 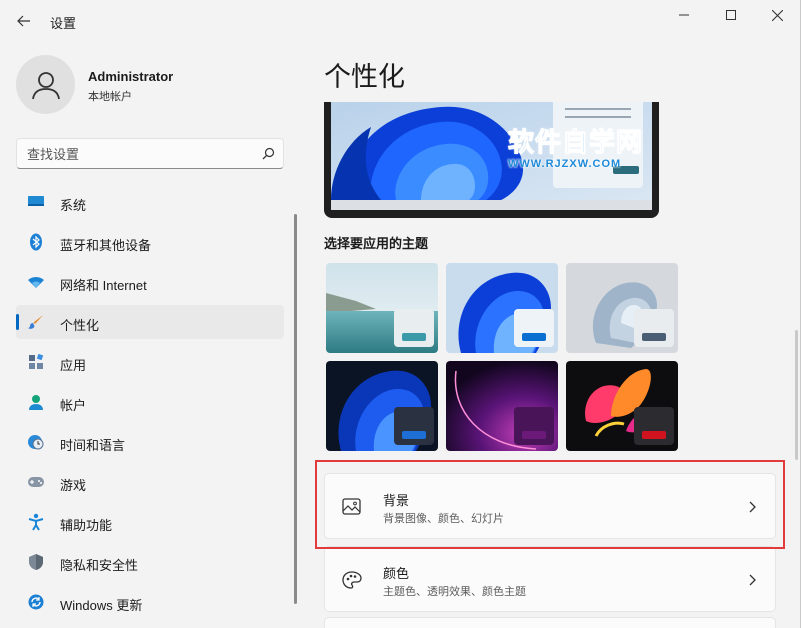 I want to click on sidebar-item-accounts: 帐户, so click(x=150, y=402).